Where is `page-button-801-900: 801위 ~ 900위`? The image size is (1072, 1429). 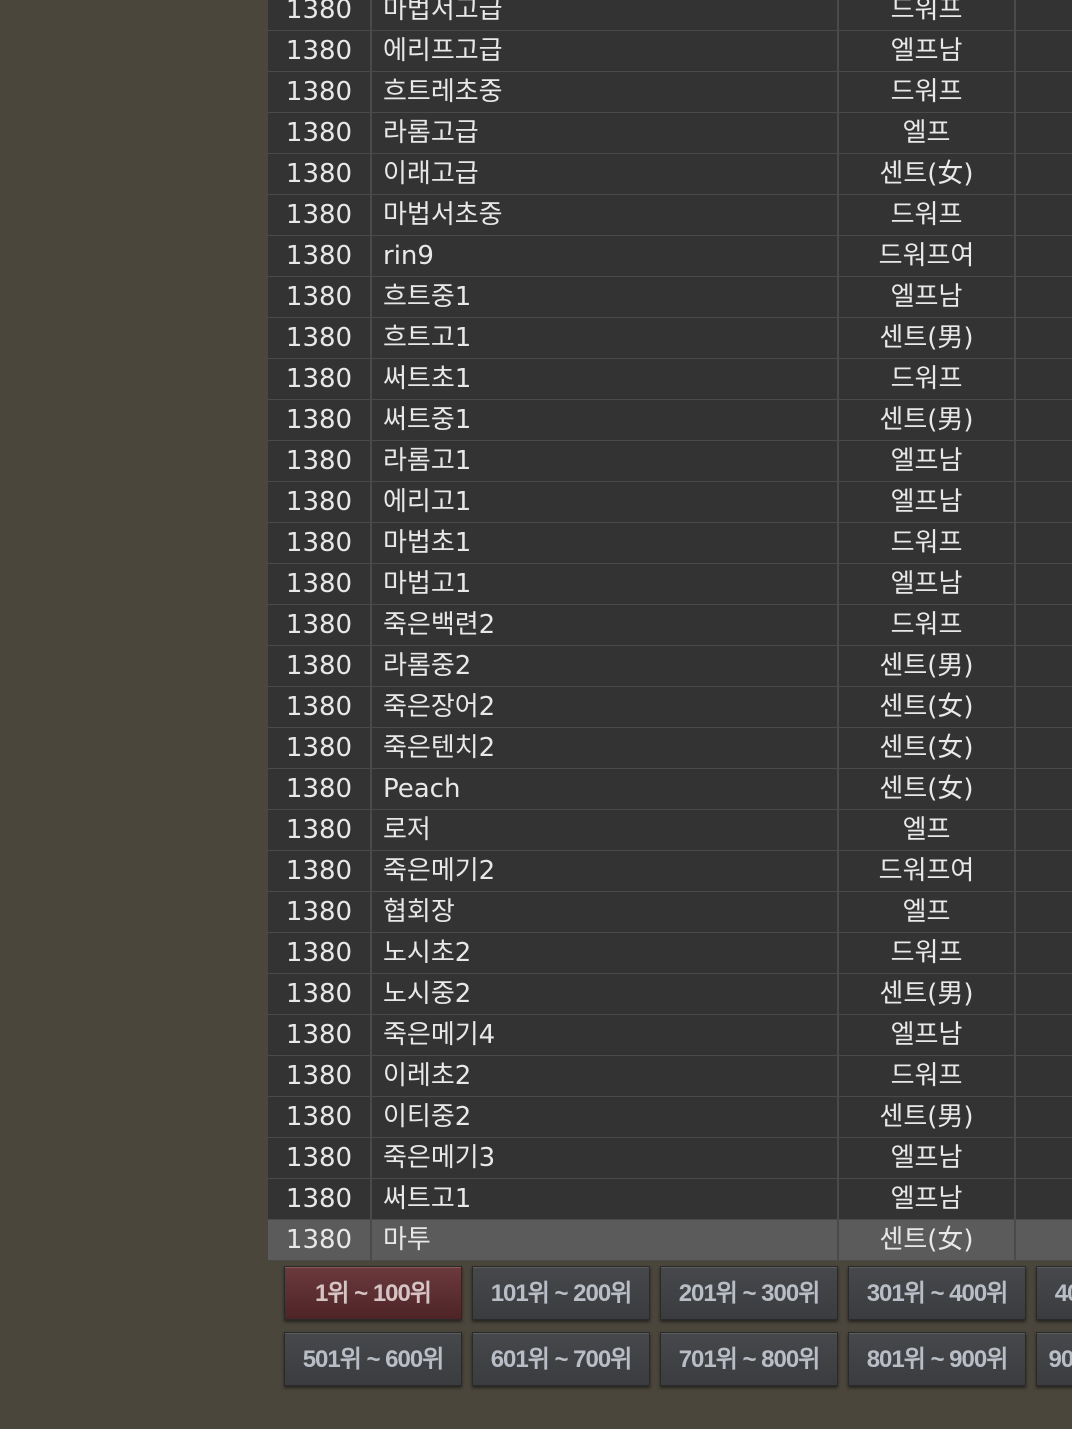 page-button-801-900: 801위 ~ 900위 is located at coordinates (937, 1359).